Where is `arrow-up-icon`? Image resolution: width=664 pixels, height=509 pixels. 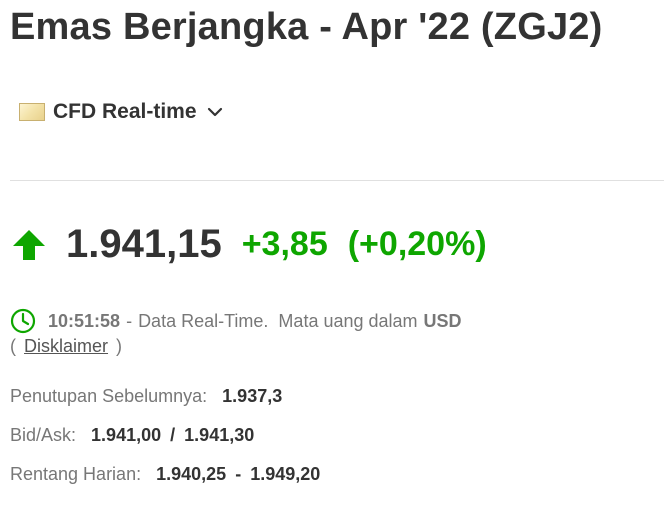 arrow-up-icon is located at coordinates (29, 244).